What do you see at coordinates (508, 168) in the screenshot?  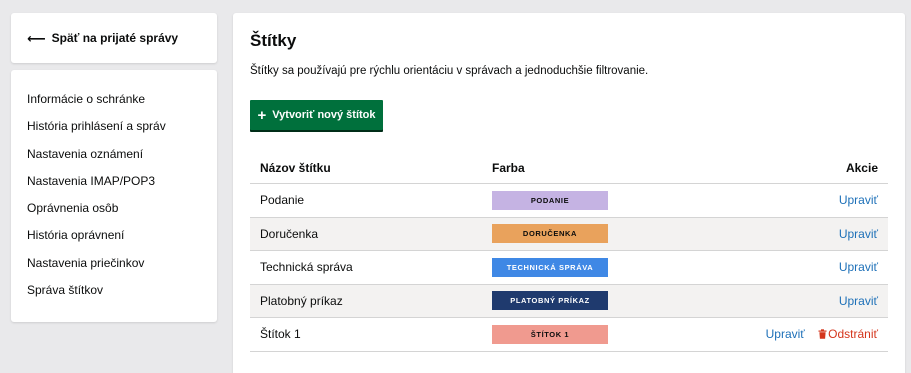 I see `header-color: Farba` at bounding box center [508, 168].